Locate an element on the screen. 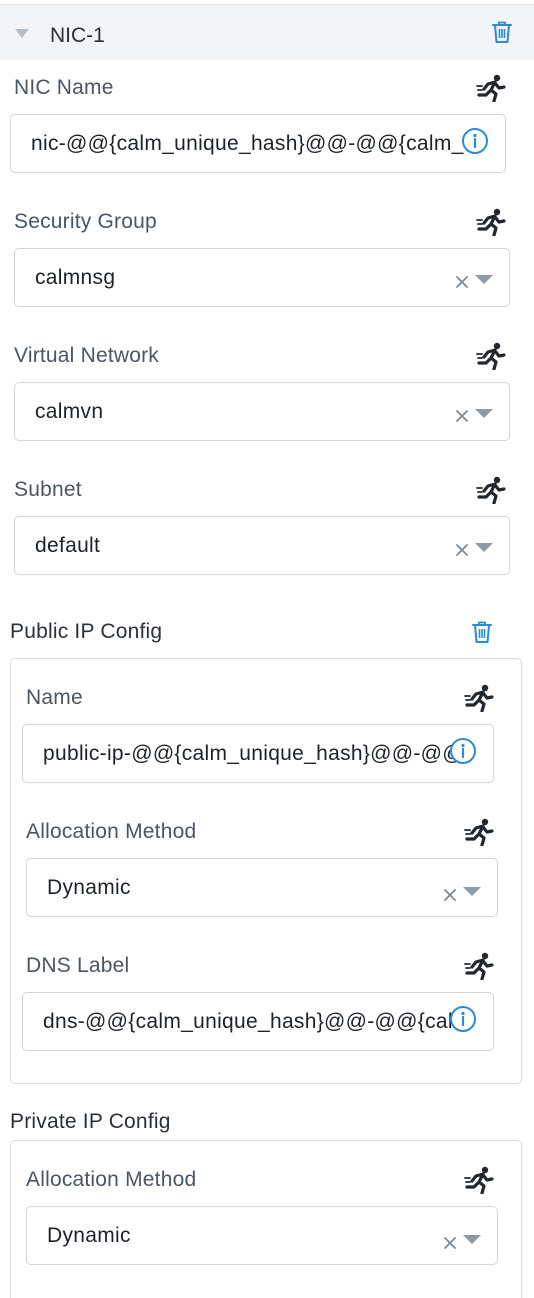 The width and height of the screenshot is (534, 1298). subnet-value: default is located at coordinates (68, 545).